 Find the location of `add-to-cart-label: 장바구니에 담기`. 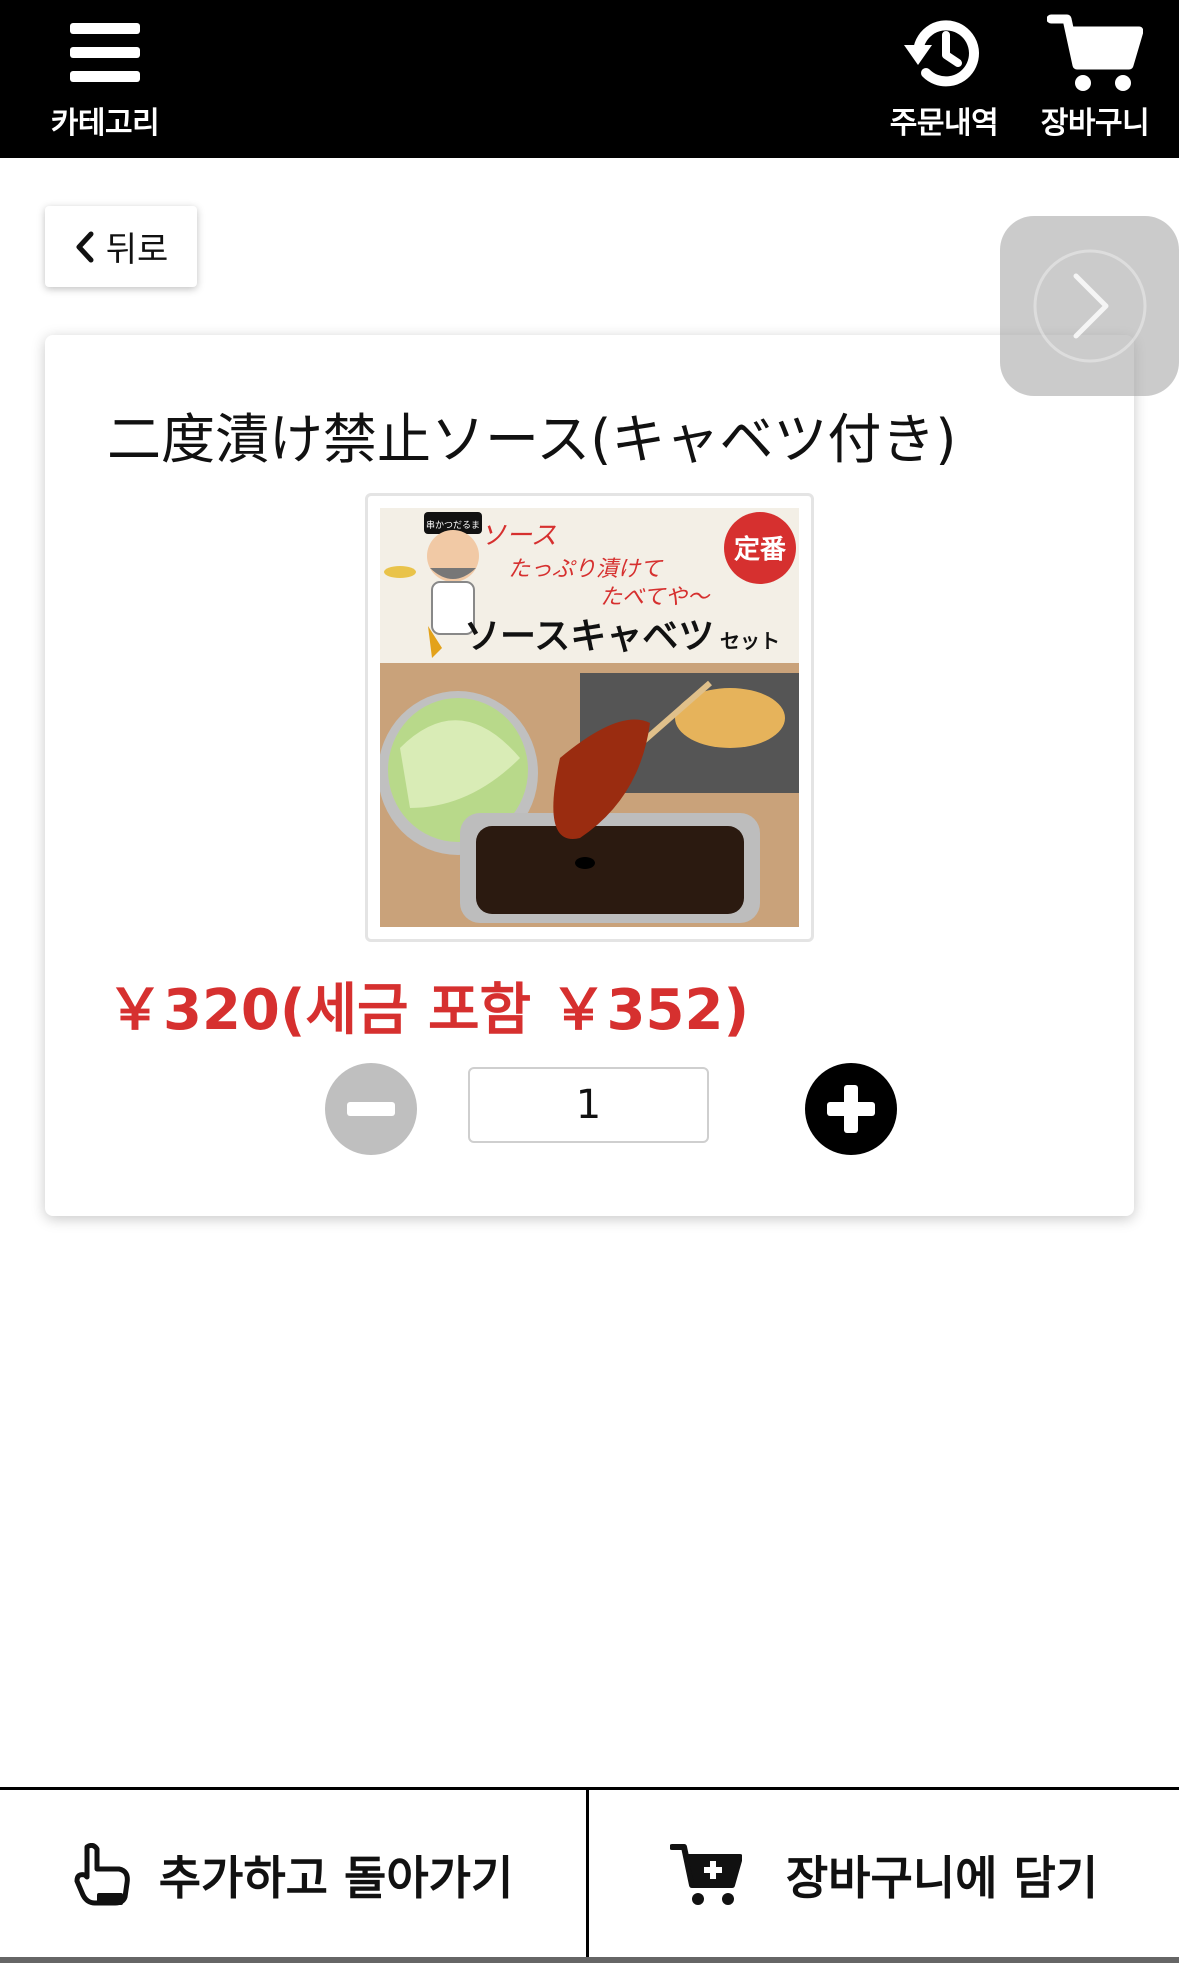

add-to-cart-label: 장바구니에 담기 is located at coordinates (942, 1878).